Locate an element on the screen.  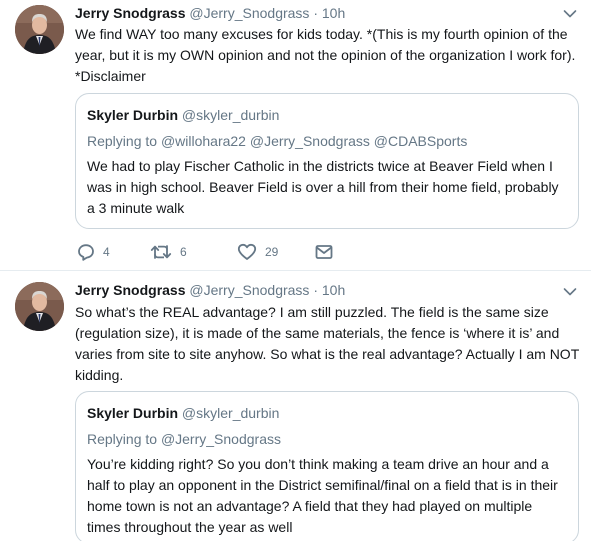
envelope-icon is located at coordinates (324, 252).